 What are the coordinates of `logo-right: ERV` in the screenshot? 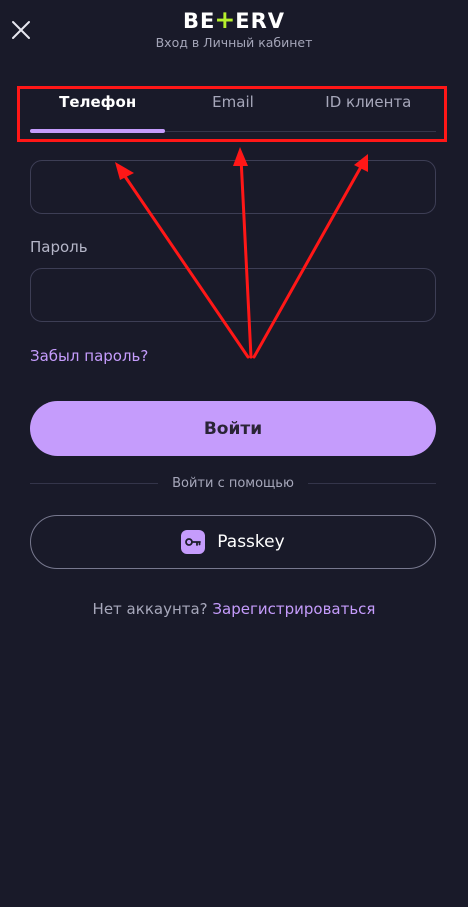 It's located at (260, 21).